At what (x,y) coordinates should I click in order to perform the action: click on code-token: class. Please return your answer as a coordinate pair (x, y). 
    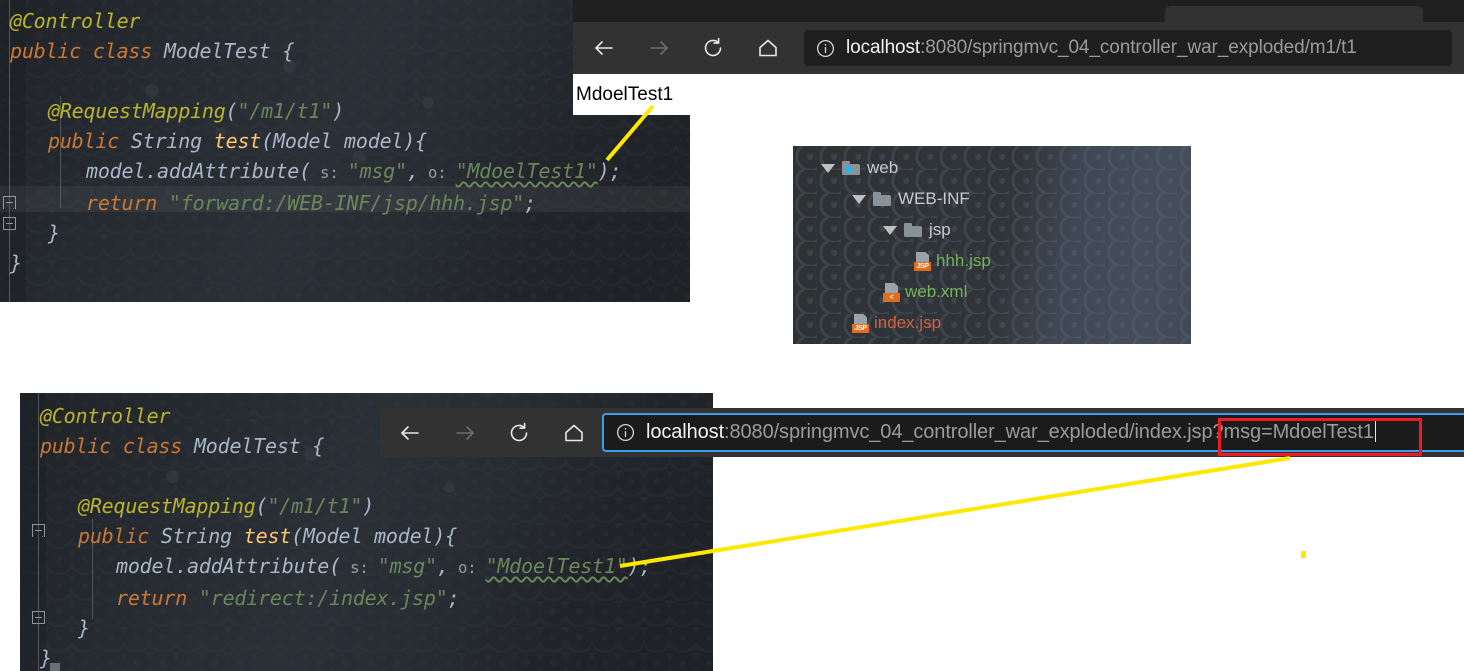
    Looking at the image, I should click on (122, 51).